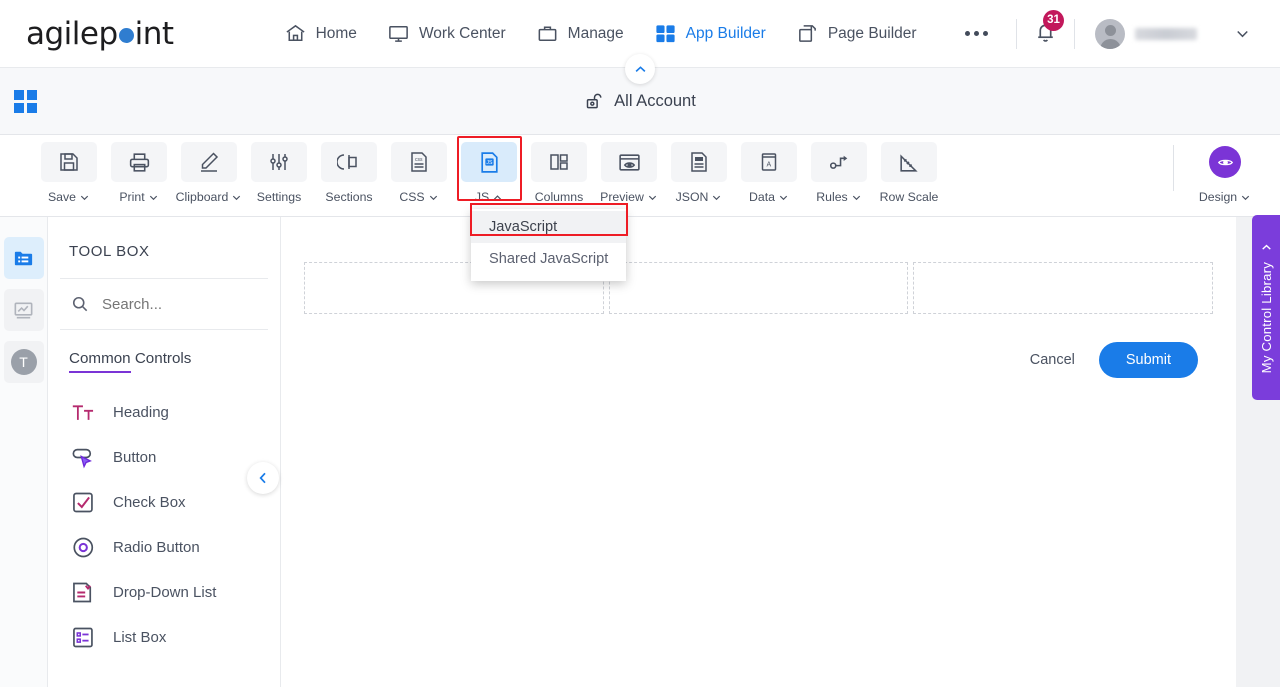 This screenshot has width=1280, height=687. Describe the element at coordinates (629, 162) in the screenshot. I see `preview-eye-icon` at that location.